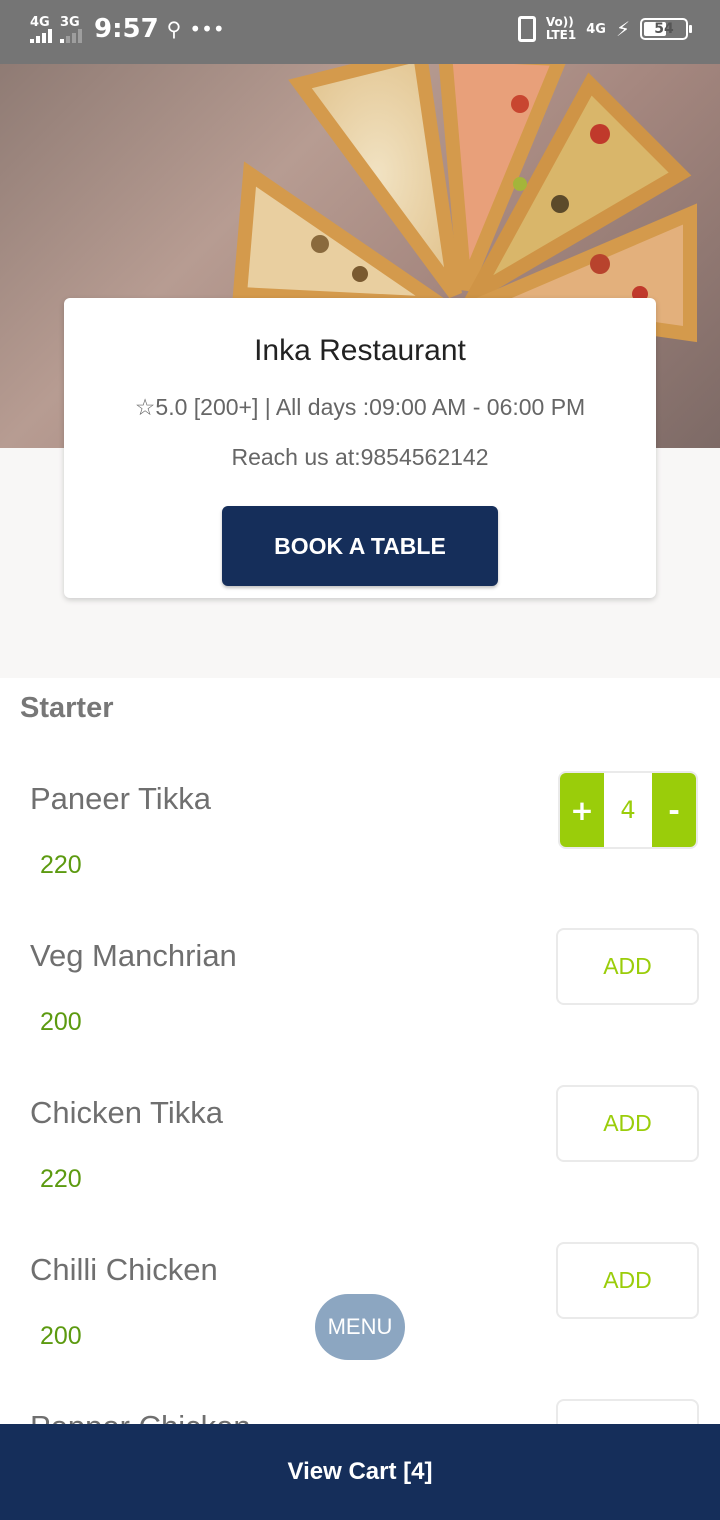 This screenshot has width=720, height=1520. I want to click on network-type-1: 4G, so click(40, 22).